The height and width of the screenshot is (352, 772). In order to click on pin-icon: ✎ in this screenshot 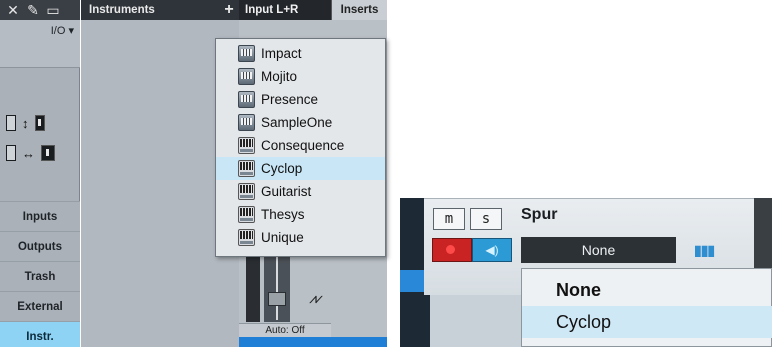, I will do `click(33, 10)`.